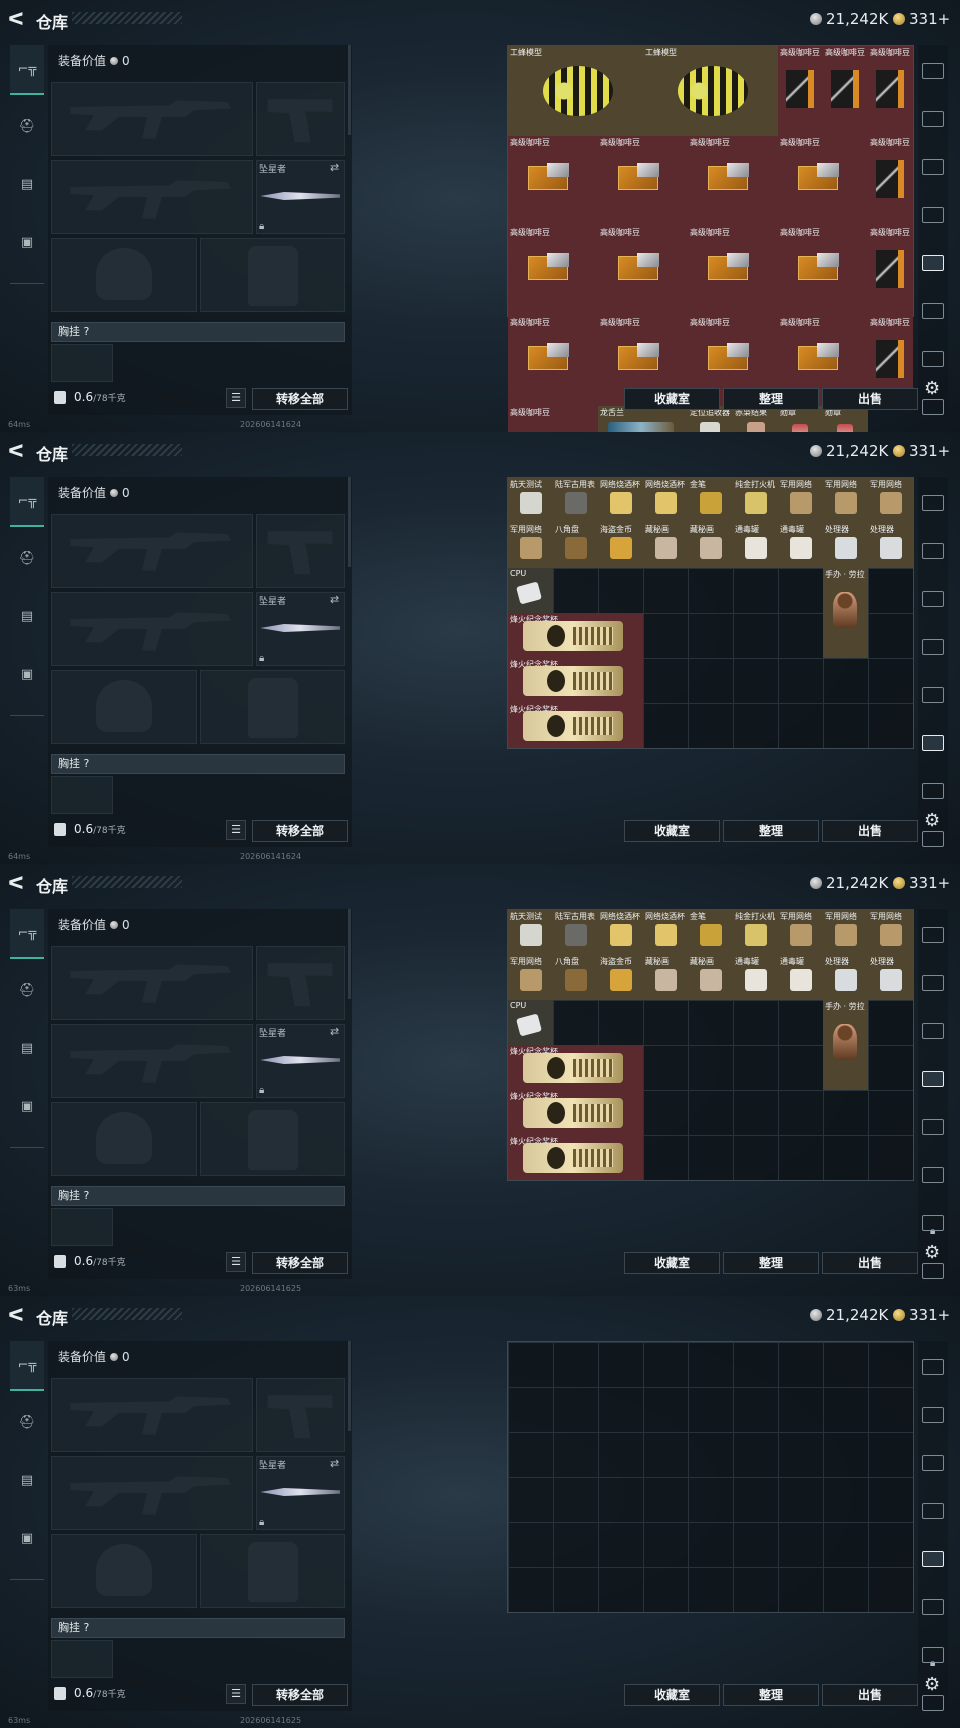  Describe the element at coordinates (890, 545) in the screenshot. I see `grid-item: 处理器` at that location.